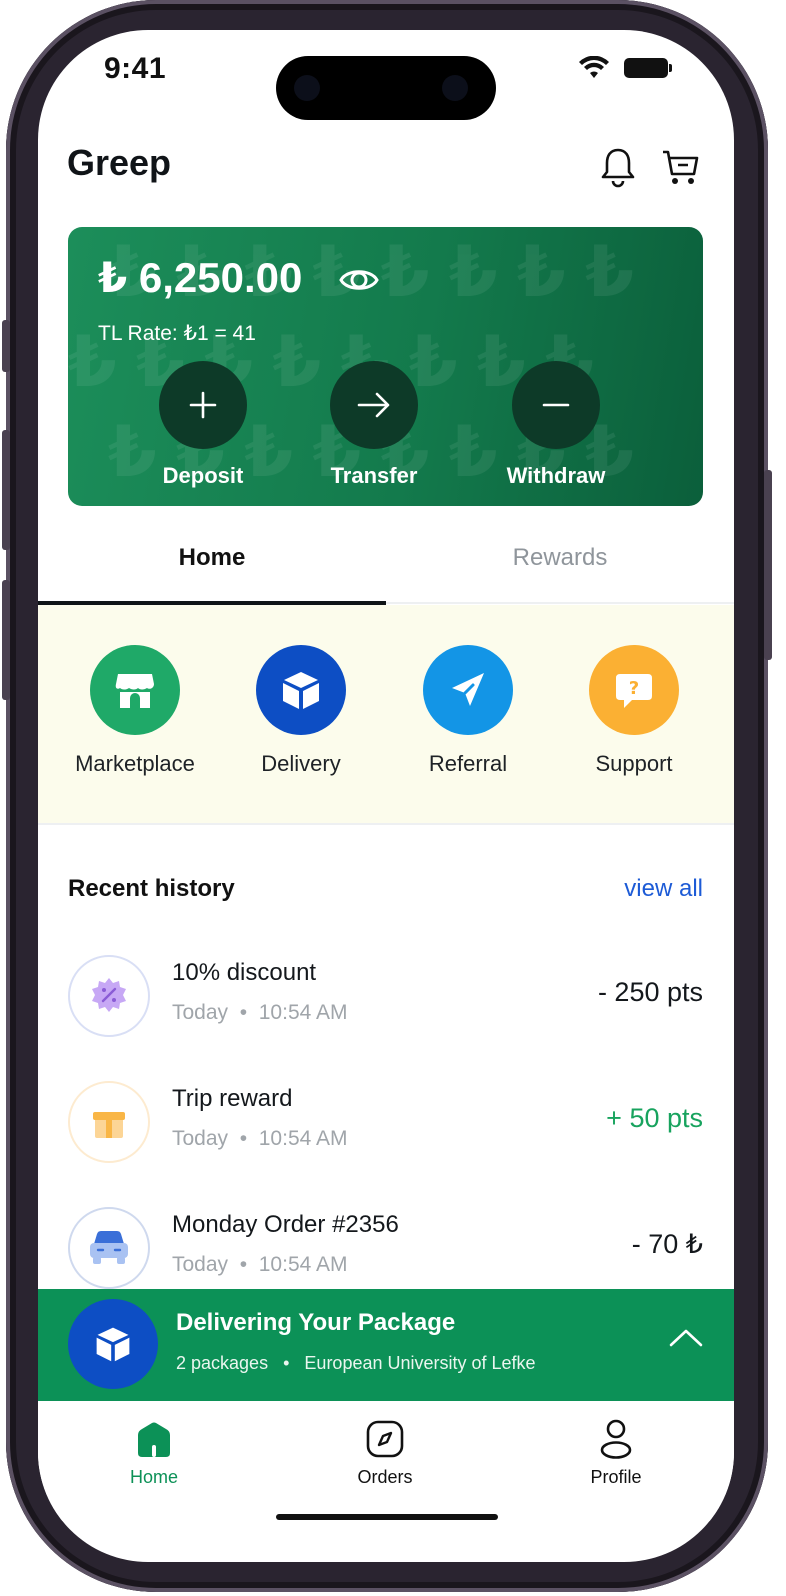  What do you see at coordinates (468, 689) in the screenshot?
I see `send-icon` at bounding box center [468, 689].